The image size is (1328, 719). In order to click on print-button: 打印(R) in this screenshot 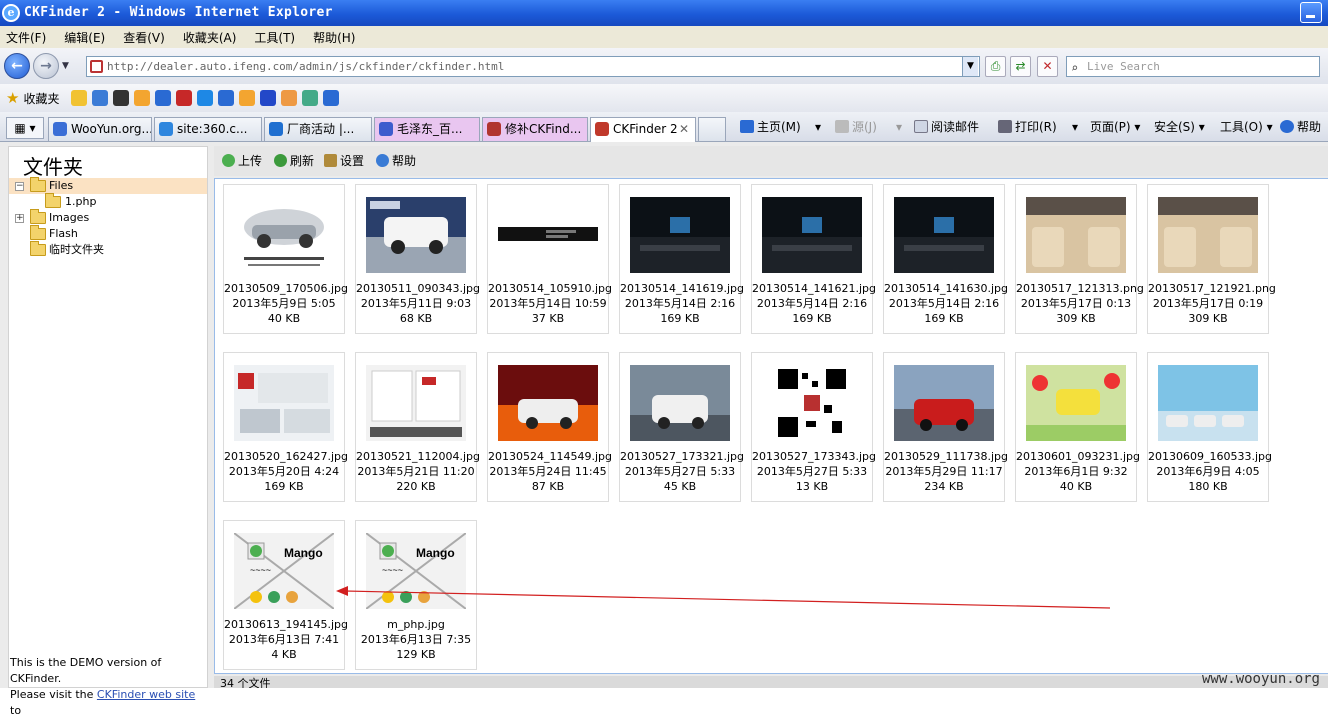, I will do `click(1027, 127)`.